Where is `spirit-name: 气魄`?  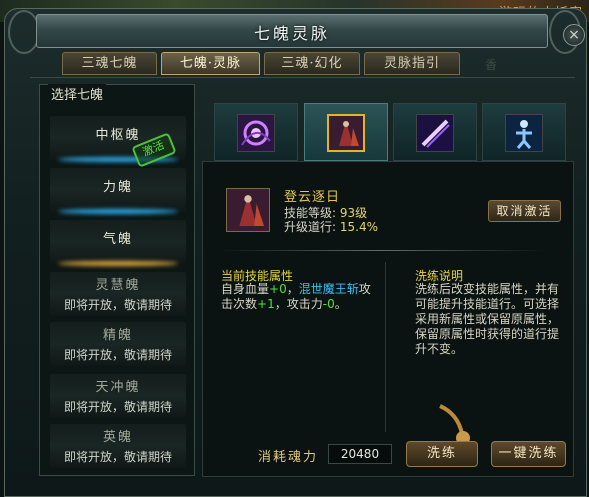
spirit-name: 气魄 is located at coordinates (117, 239).